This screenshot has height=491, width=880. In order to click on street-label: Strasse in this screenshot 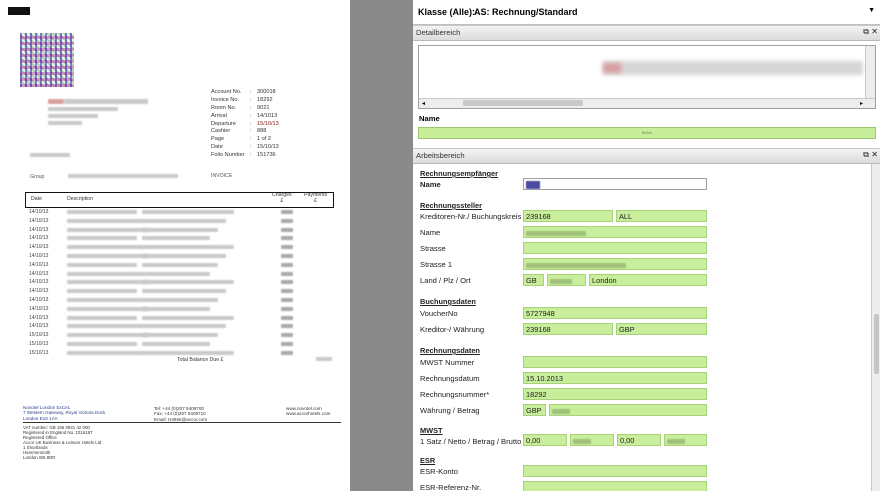, I will do `click(433, 248)`.